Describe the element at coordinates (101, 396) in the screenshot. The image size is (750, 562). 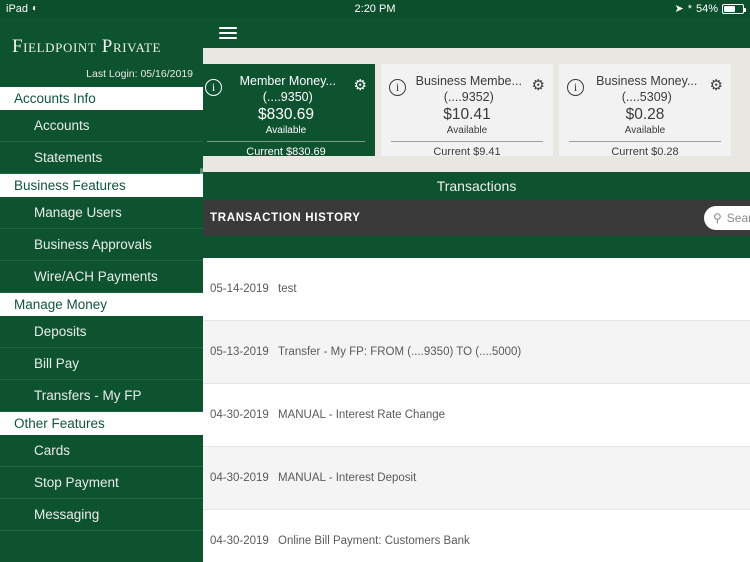
I see `sidebar-item-transfers-my-fp: Transfers - My FP` at that location.